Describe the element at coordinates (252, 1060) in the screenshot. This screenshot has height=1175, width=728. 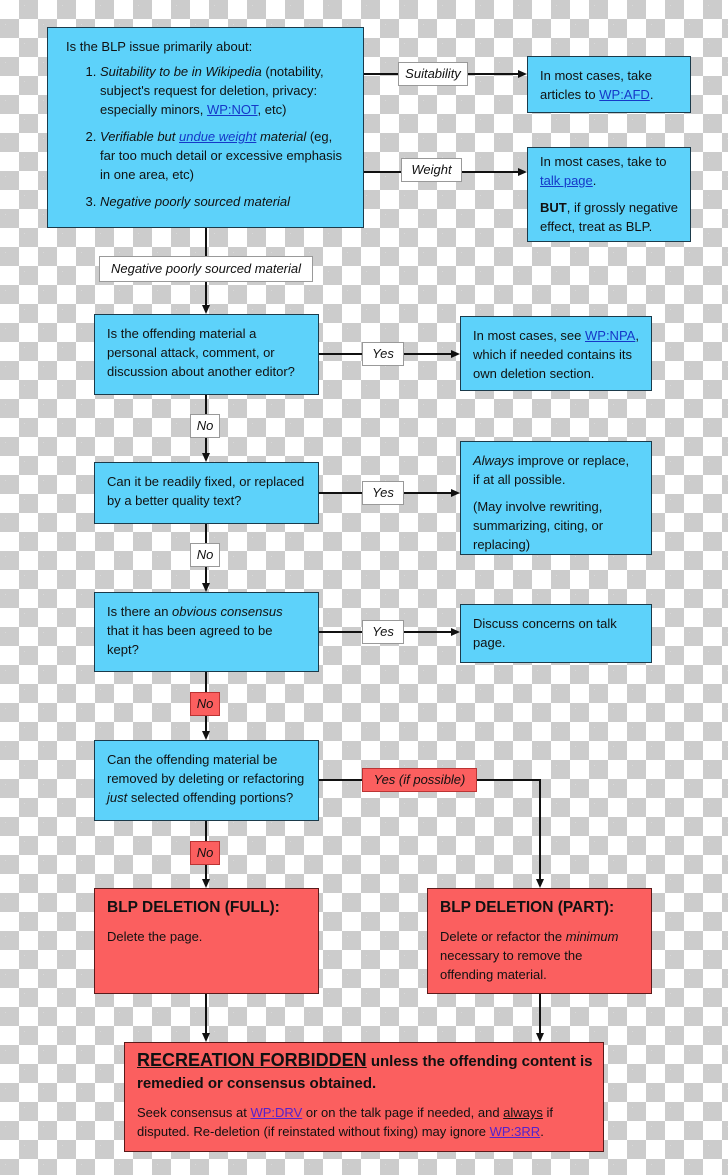
I see `recreation-forbidden-title: RECREATION FORBIDDEN` at that location.